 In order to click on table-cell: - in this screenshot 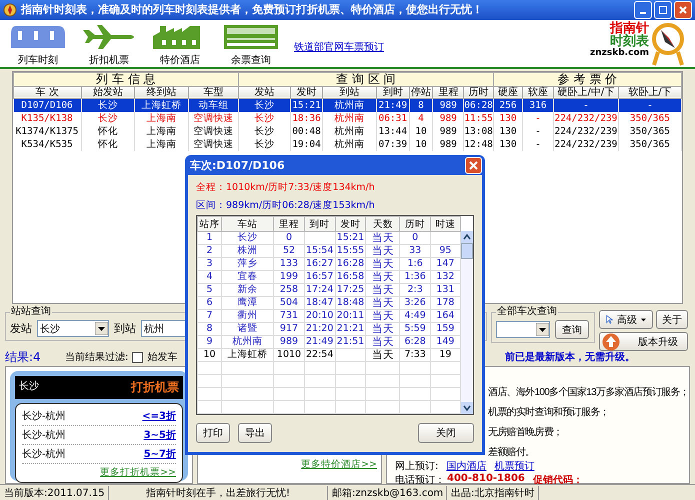, I will do `click(538, 131)`.